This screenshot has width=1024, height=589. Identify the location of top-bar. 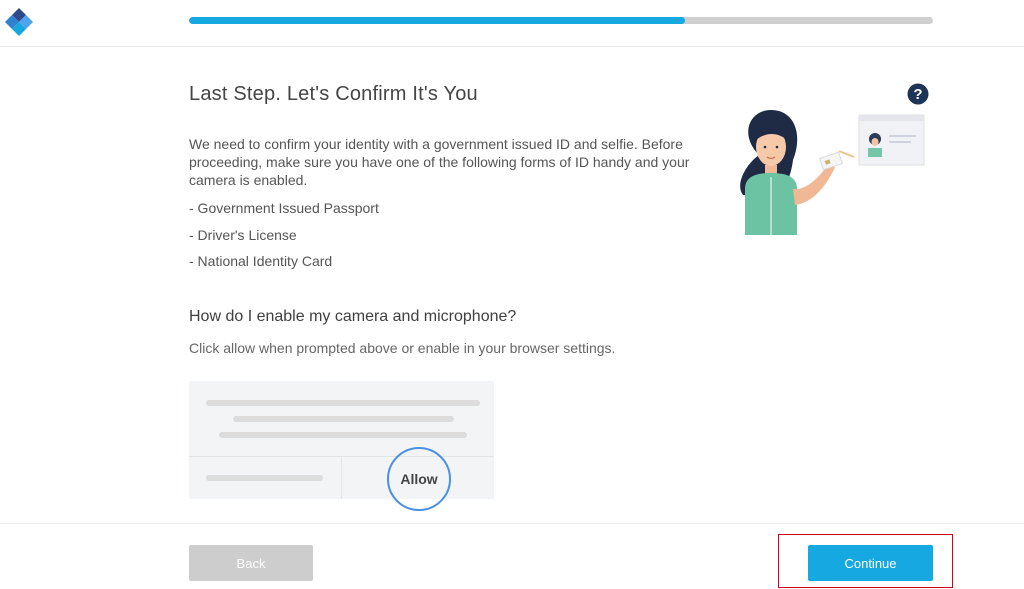
(512, 23).